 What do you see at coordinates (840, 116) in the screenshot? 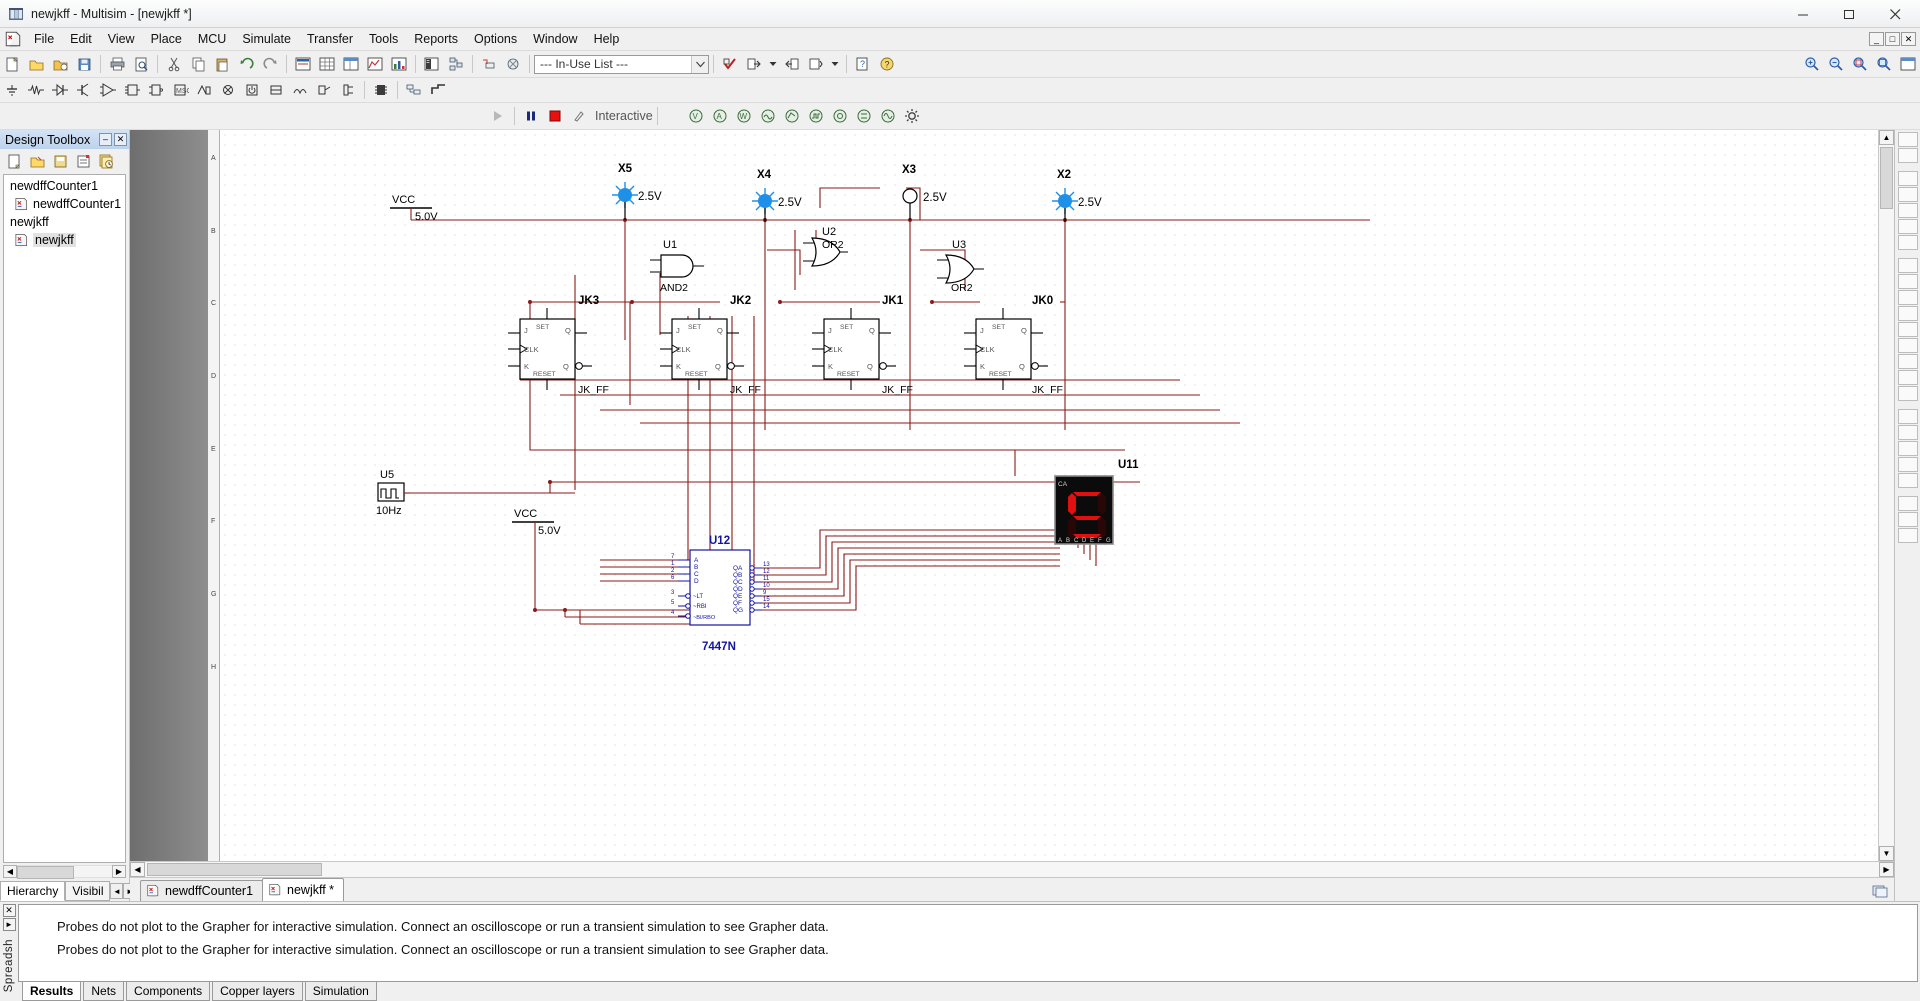
I see `logic-analyzer-icon` at bounding box center [840, 116].